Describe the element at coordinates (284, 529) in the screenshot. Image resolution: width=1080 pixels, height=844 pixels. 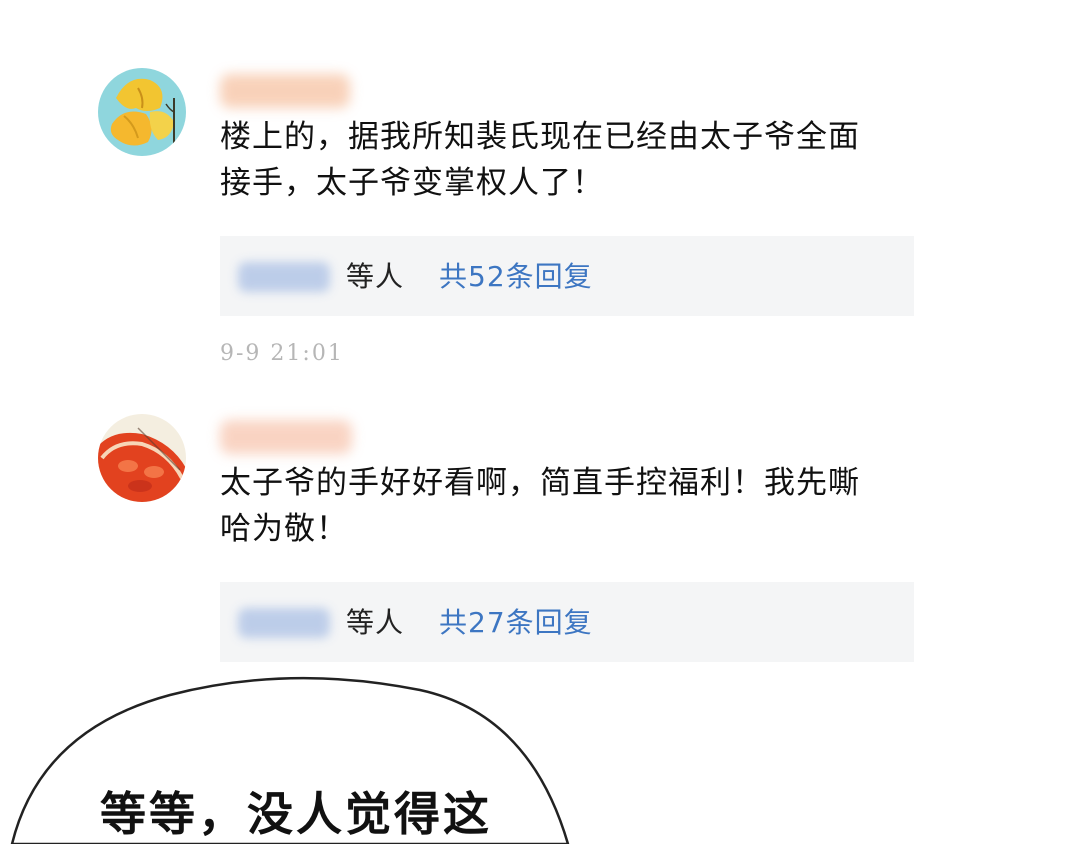
I see `comment-text-line: 哈为敬！` at that location.